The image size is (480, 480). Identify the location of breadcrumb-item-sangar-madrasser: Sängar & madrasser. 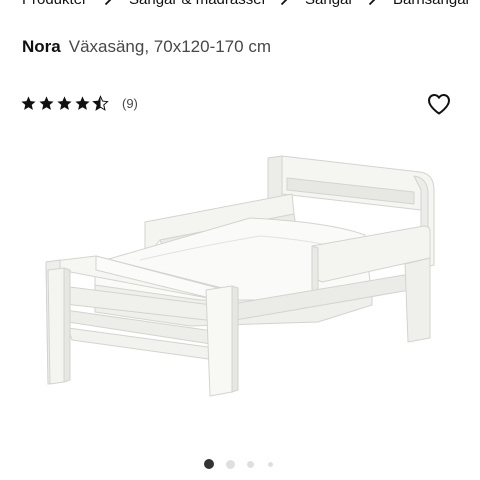
(198, 4).